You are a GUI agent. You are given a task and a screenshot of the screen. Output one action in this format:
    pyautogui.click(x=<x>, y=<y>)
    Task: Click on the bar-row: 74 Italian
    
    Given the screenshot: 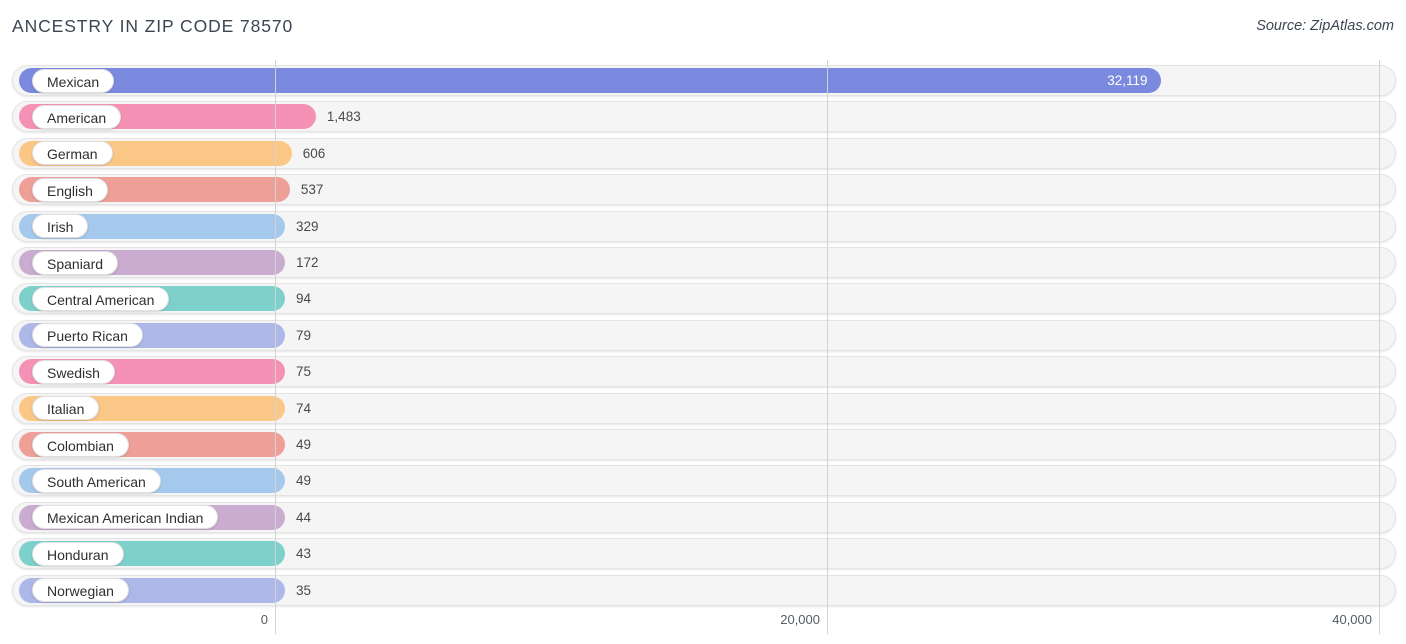 What is the action you would take?
    pyautogui.click(x=704, y=408)
    